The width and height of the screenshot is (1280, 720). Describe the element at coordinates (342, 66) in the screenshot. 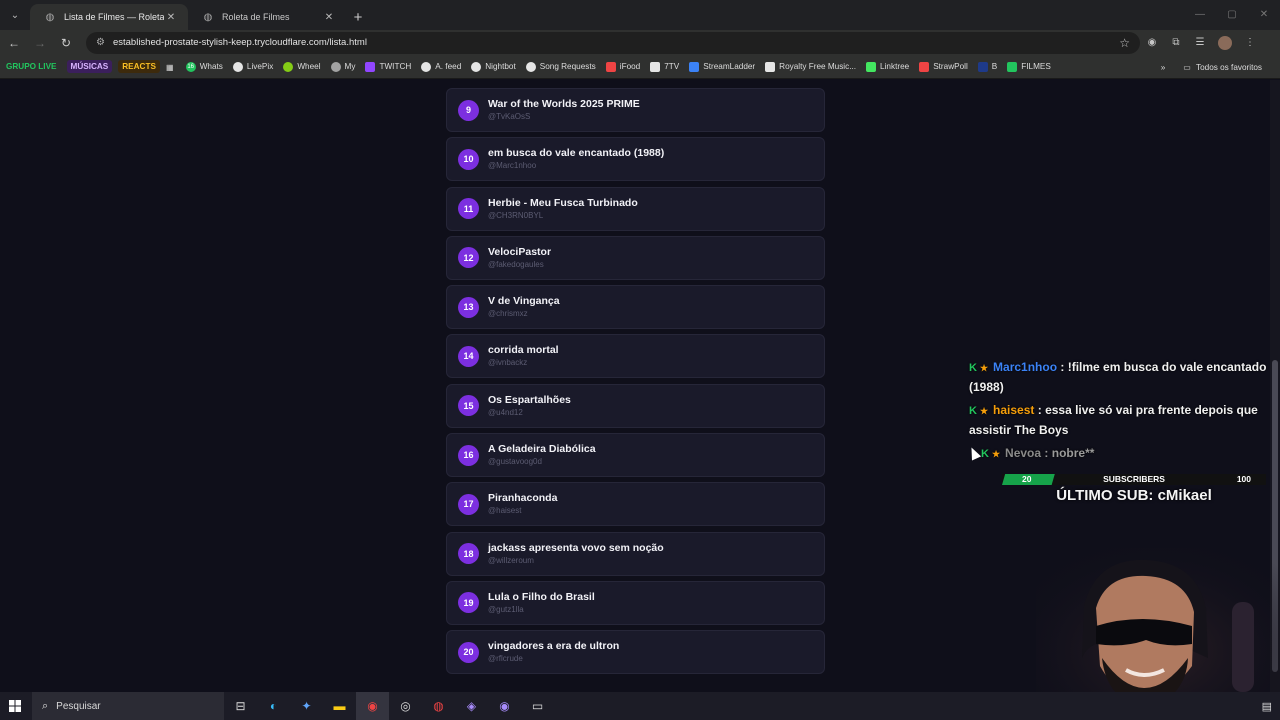

I see `bookmark-my: My` at that location.